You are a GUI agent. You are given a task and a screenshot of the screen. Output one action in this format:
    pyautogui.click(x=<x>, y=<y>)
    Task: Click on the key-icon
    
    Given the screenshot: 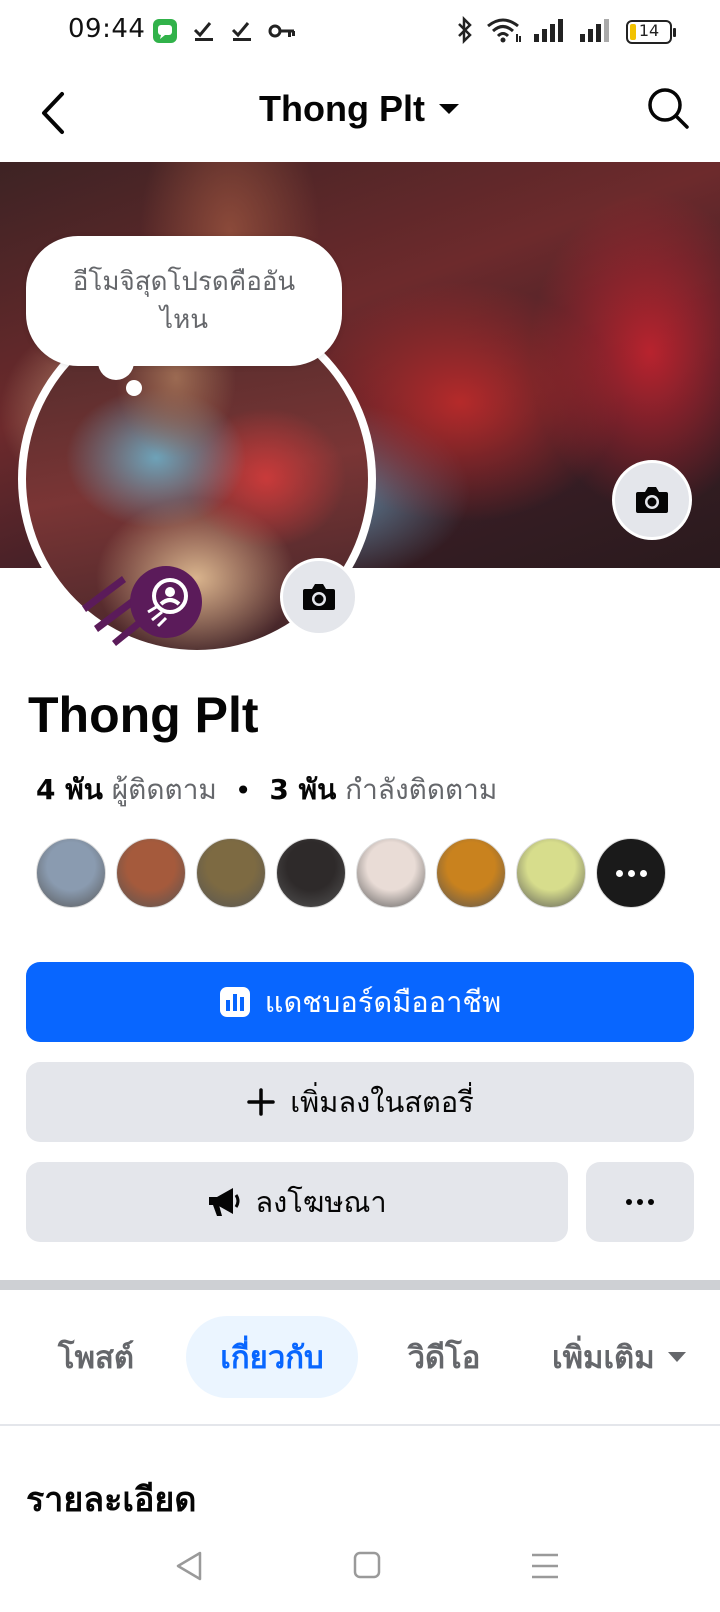 What is the action you would take?
    pyautogui.click(x=282, y=33)
    